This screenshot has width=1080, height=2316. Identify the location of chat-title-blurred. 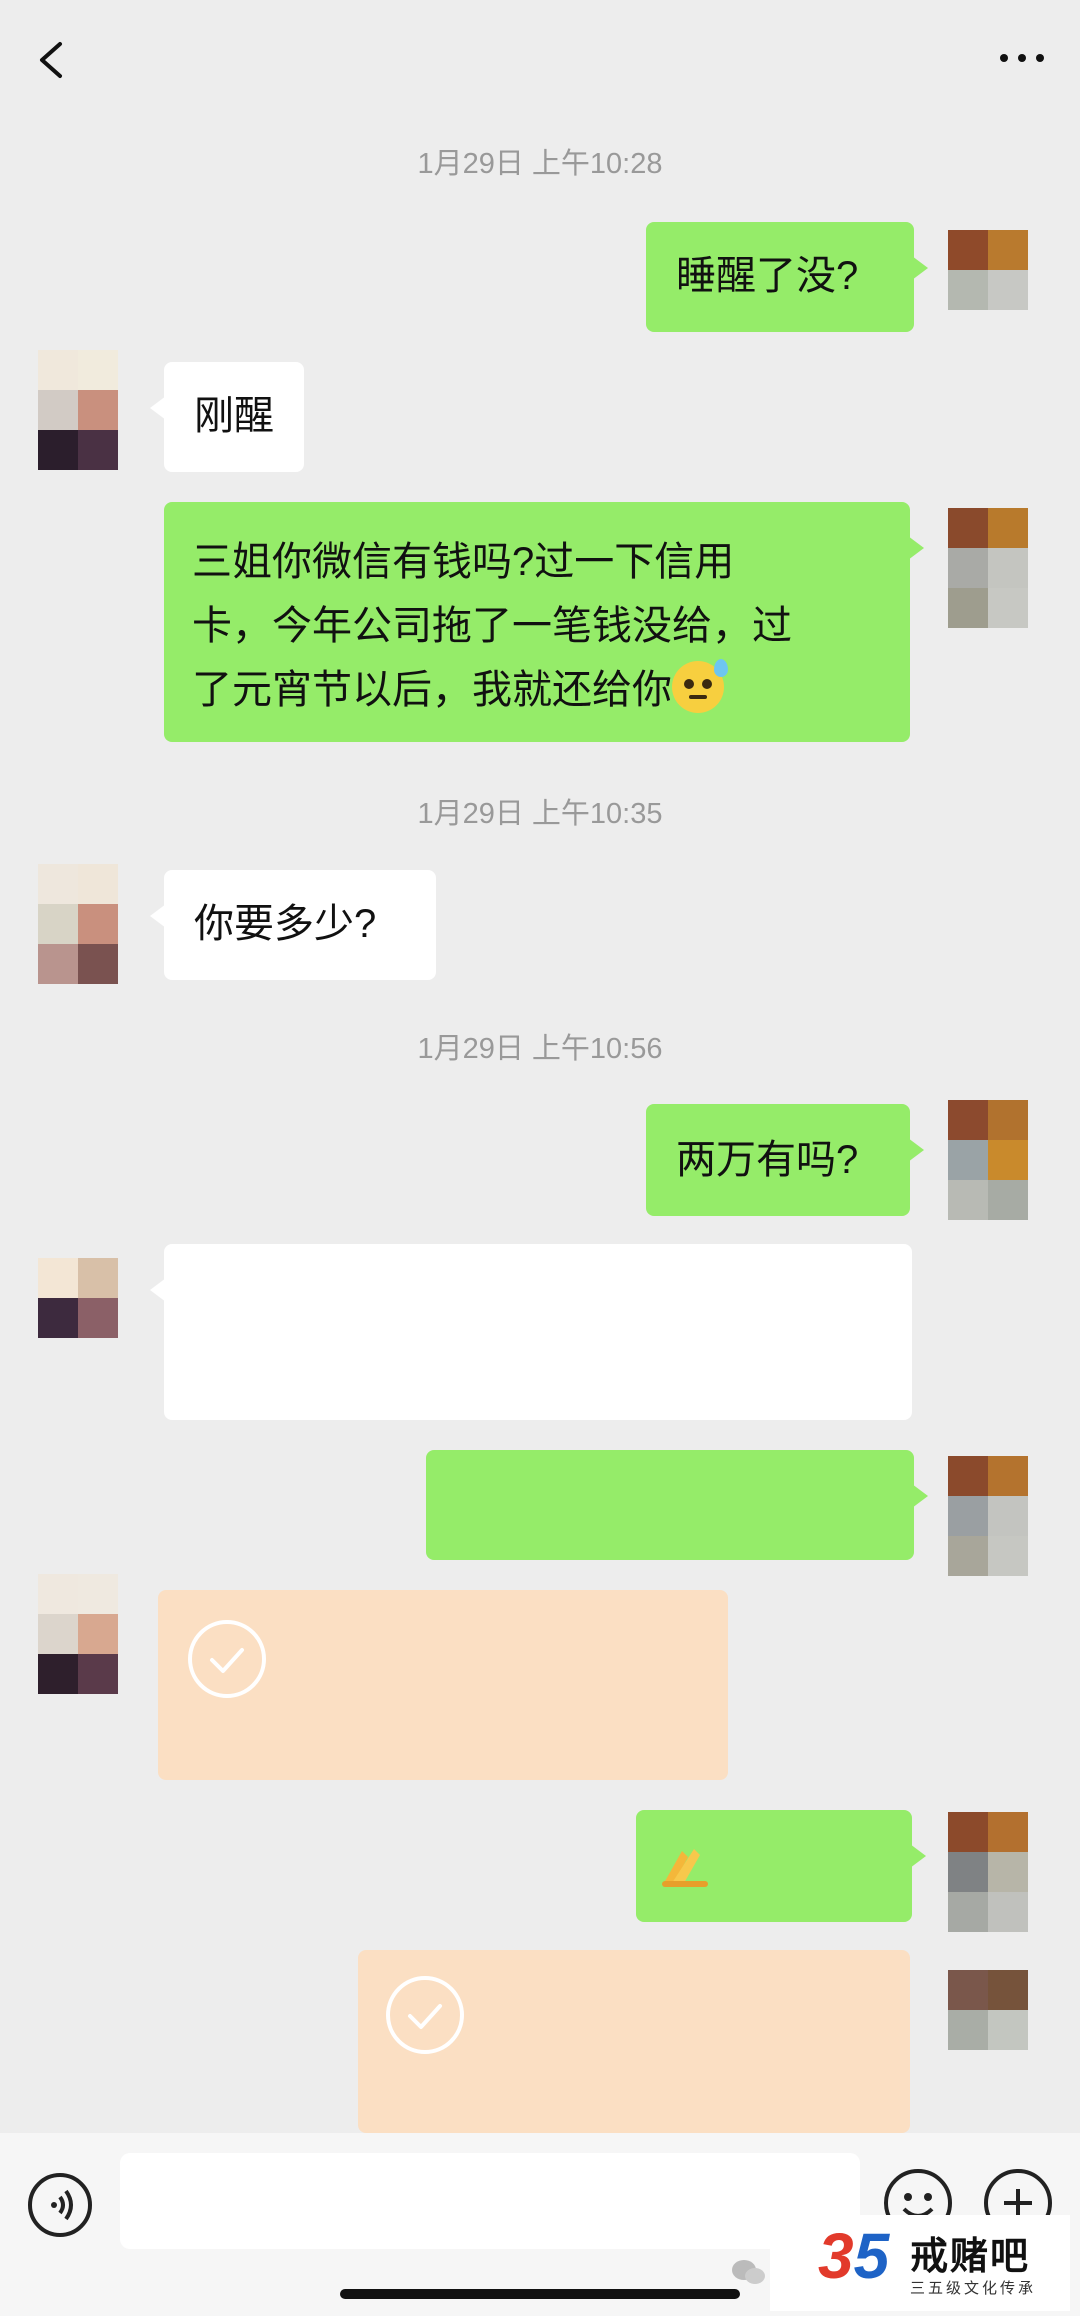
(514, 52).